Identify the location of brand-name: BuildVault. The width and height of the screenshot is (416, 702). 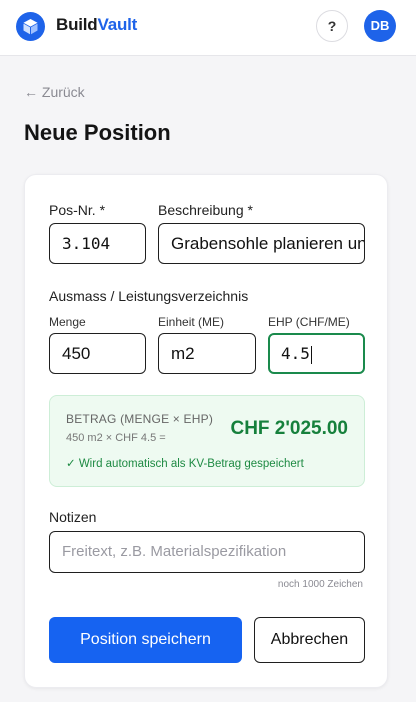
(96, 25).